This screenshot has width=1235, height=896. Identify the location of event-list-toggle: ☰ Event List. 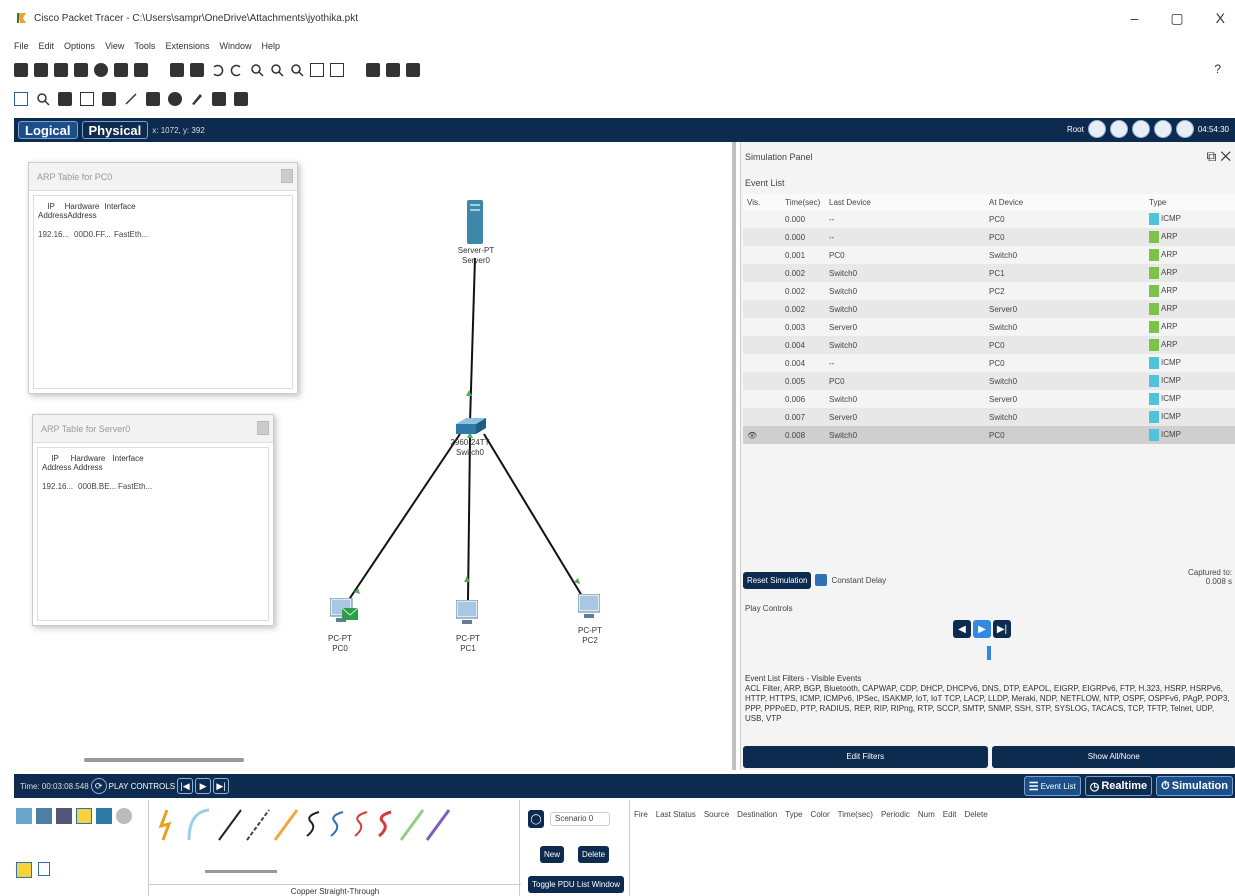
(1052, 786).